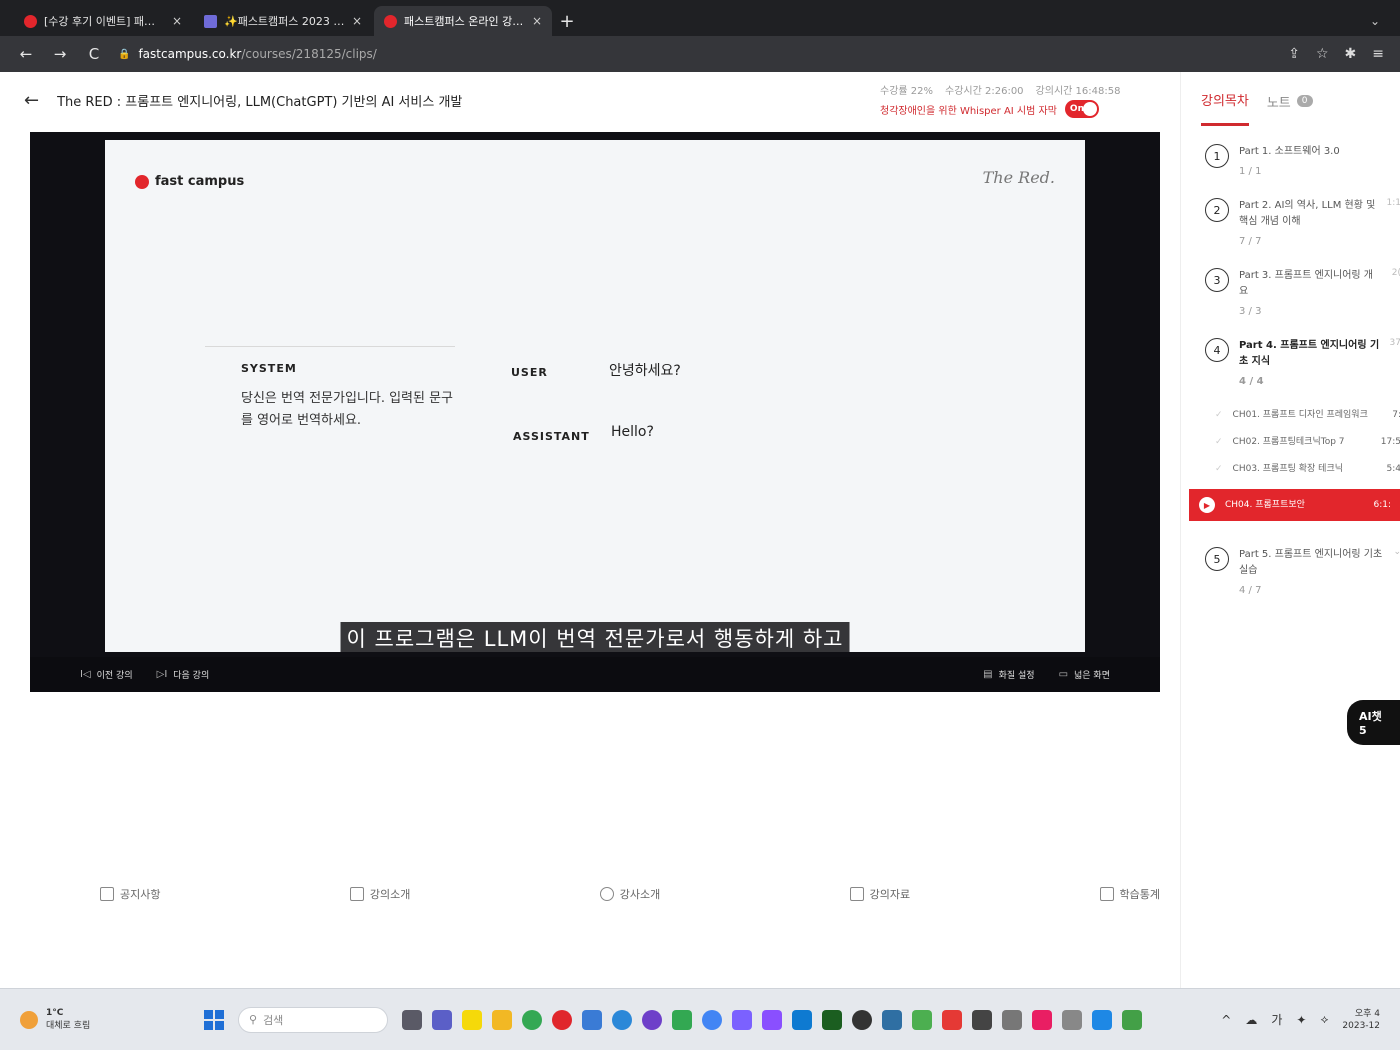  I want to click on part-item: 3 Part 3. 프롬프트 엔지니어링 개요 3 / 3 2(, so click(1302, 294).